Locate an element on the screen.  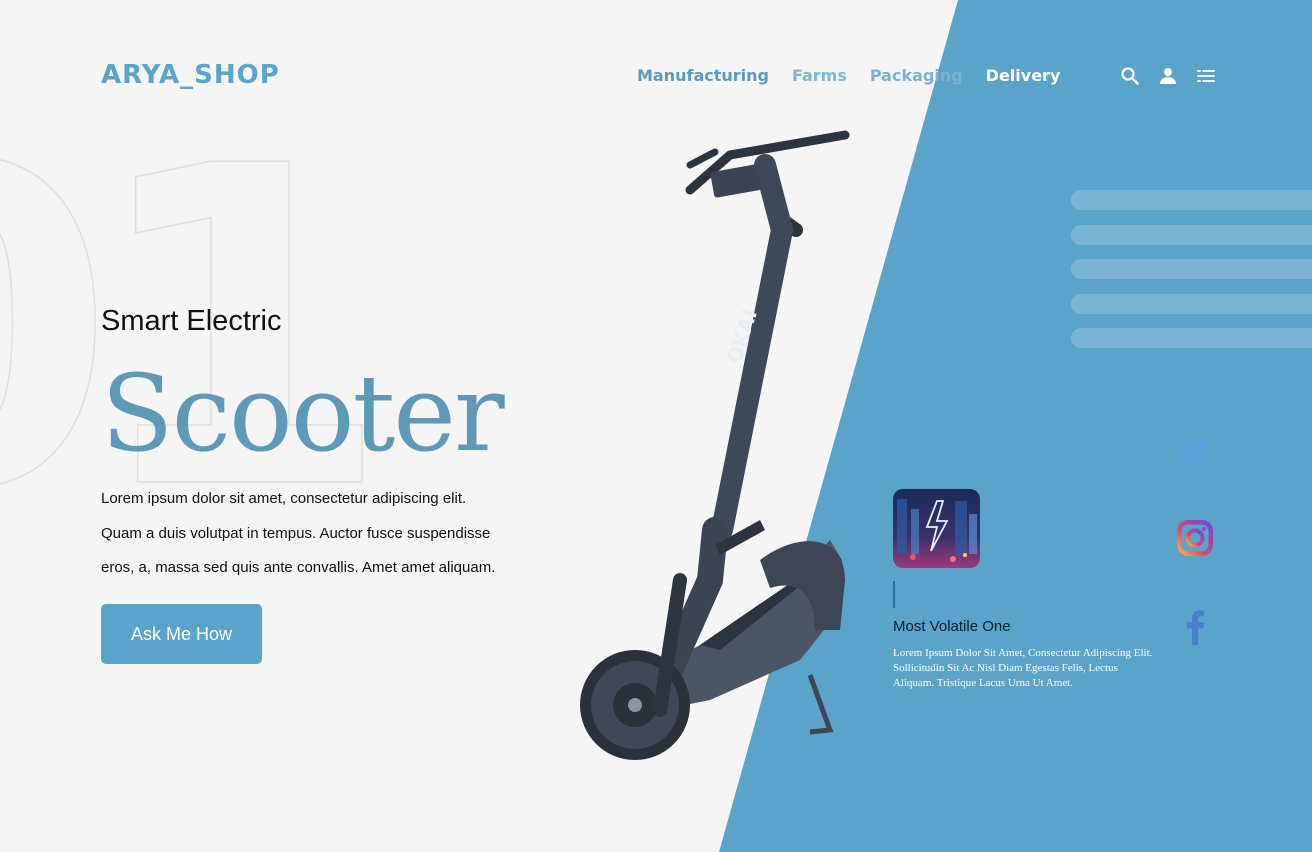
user-icon is located at coordinates (1168, 76).